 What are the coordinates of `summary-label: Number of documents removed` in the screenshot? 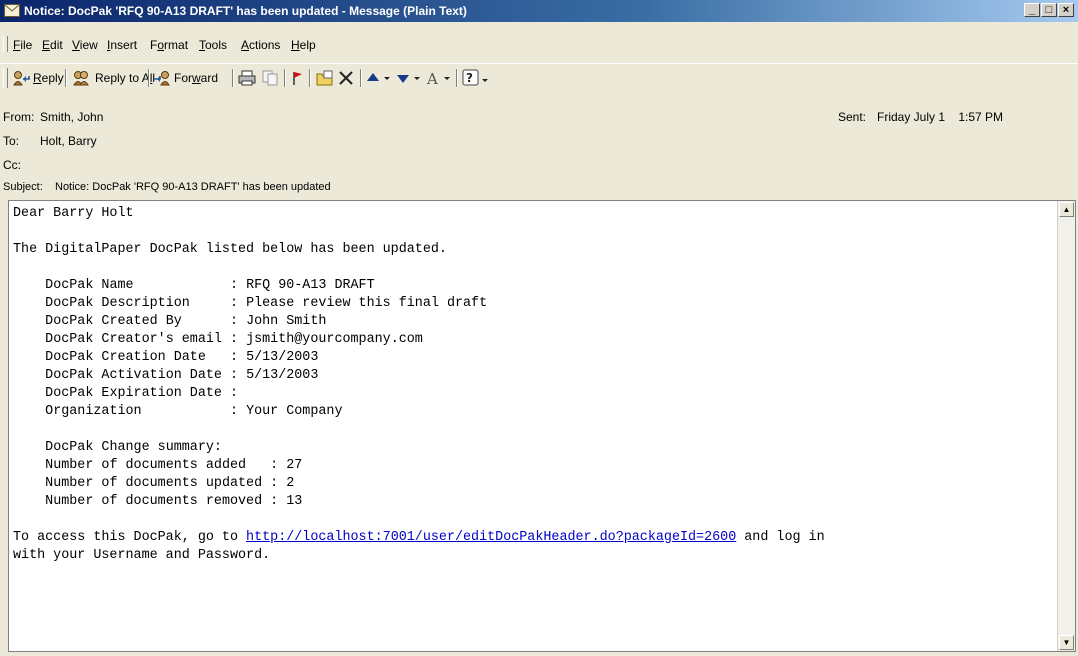 It's located at (158, 501).